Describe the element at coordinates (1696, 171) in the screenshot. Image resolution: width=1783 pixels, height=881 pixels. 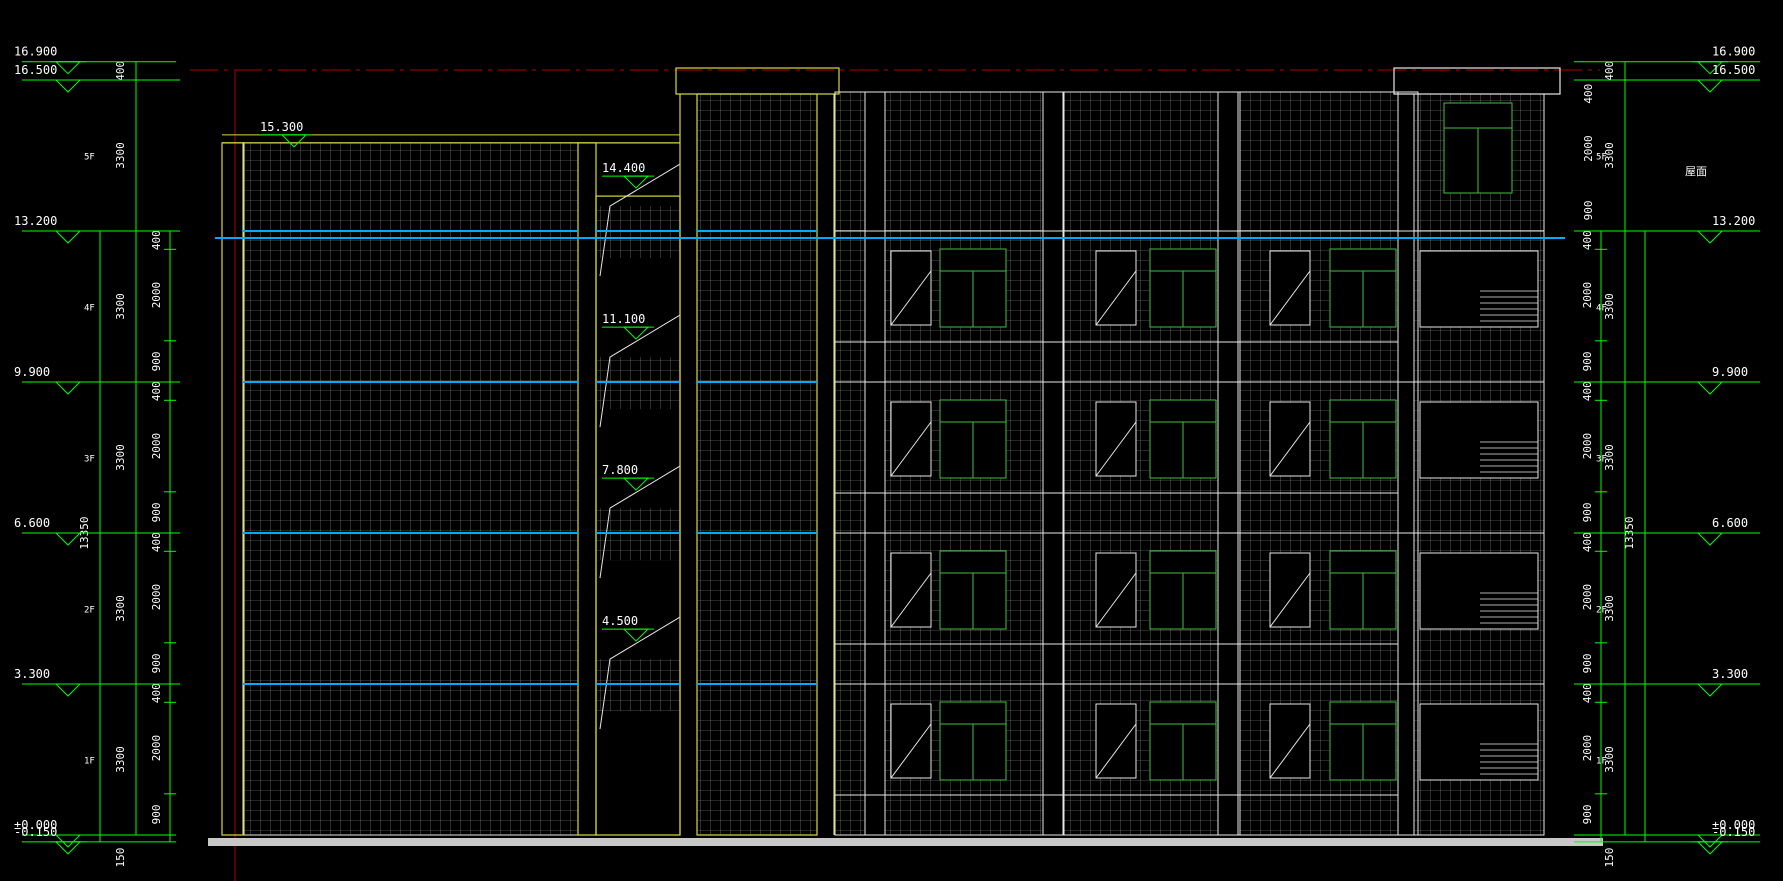
I see `roof-note: 屋面` at that location.